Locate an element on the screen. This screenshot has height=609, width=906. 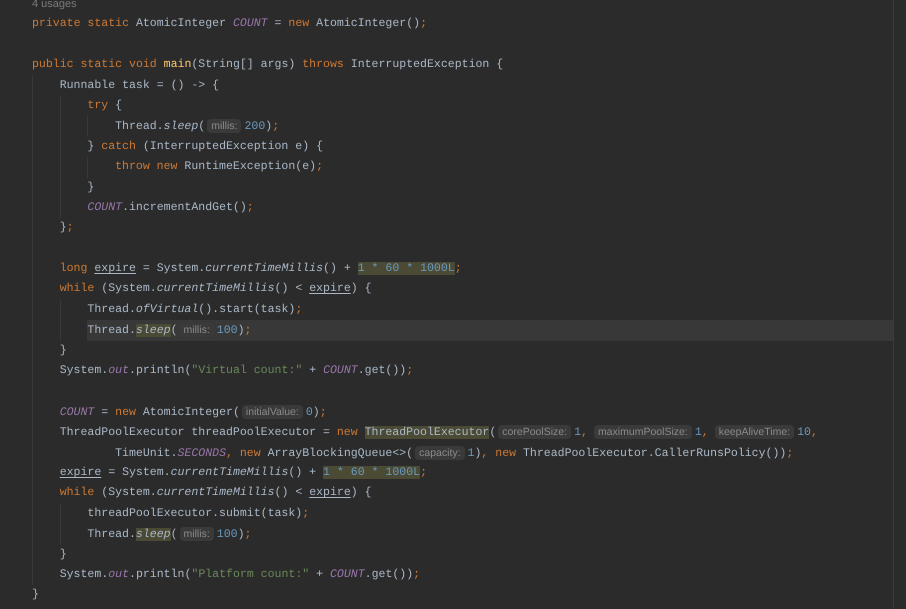
keyword: private static is located at coordinates (81, 23).